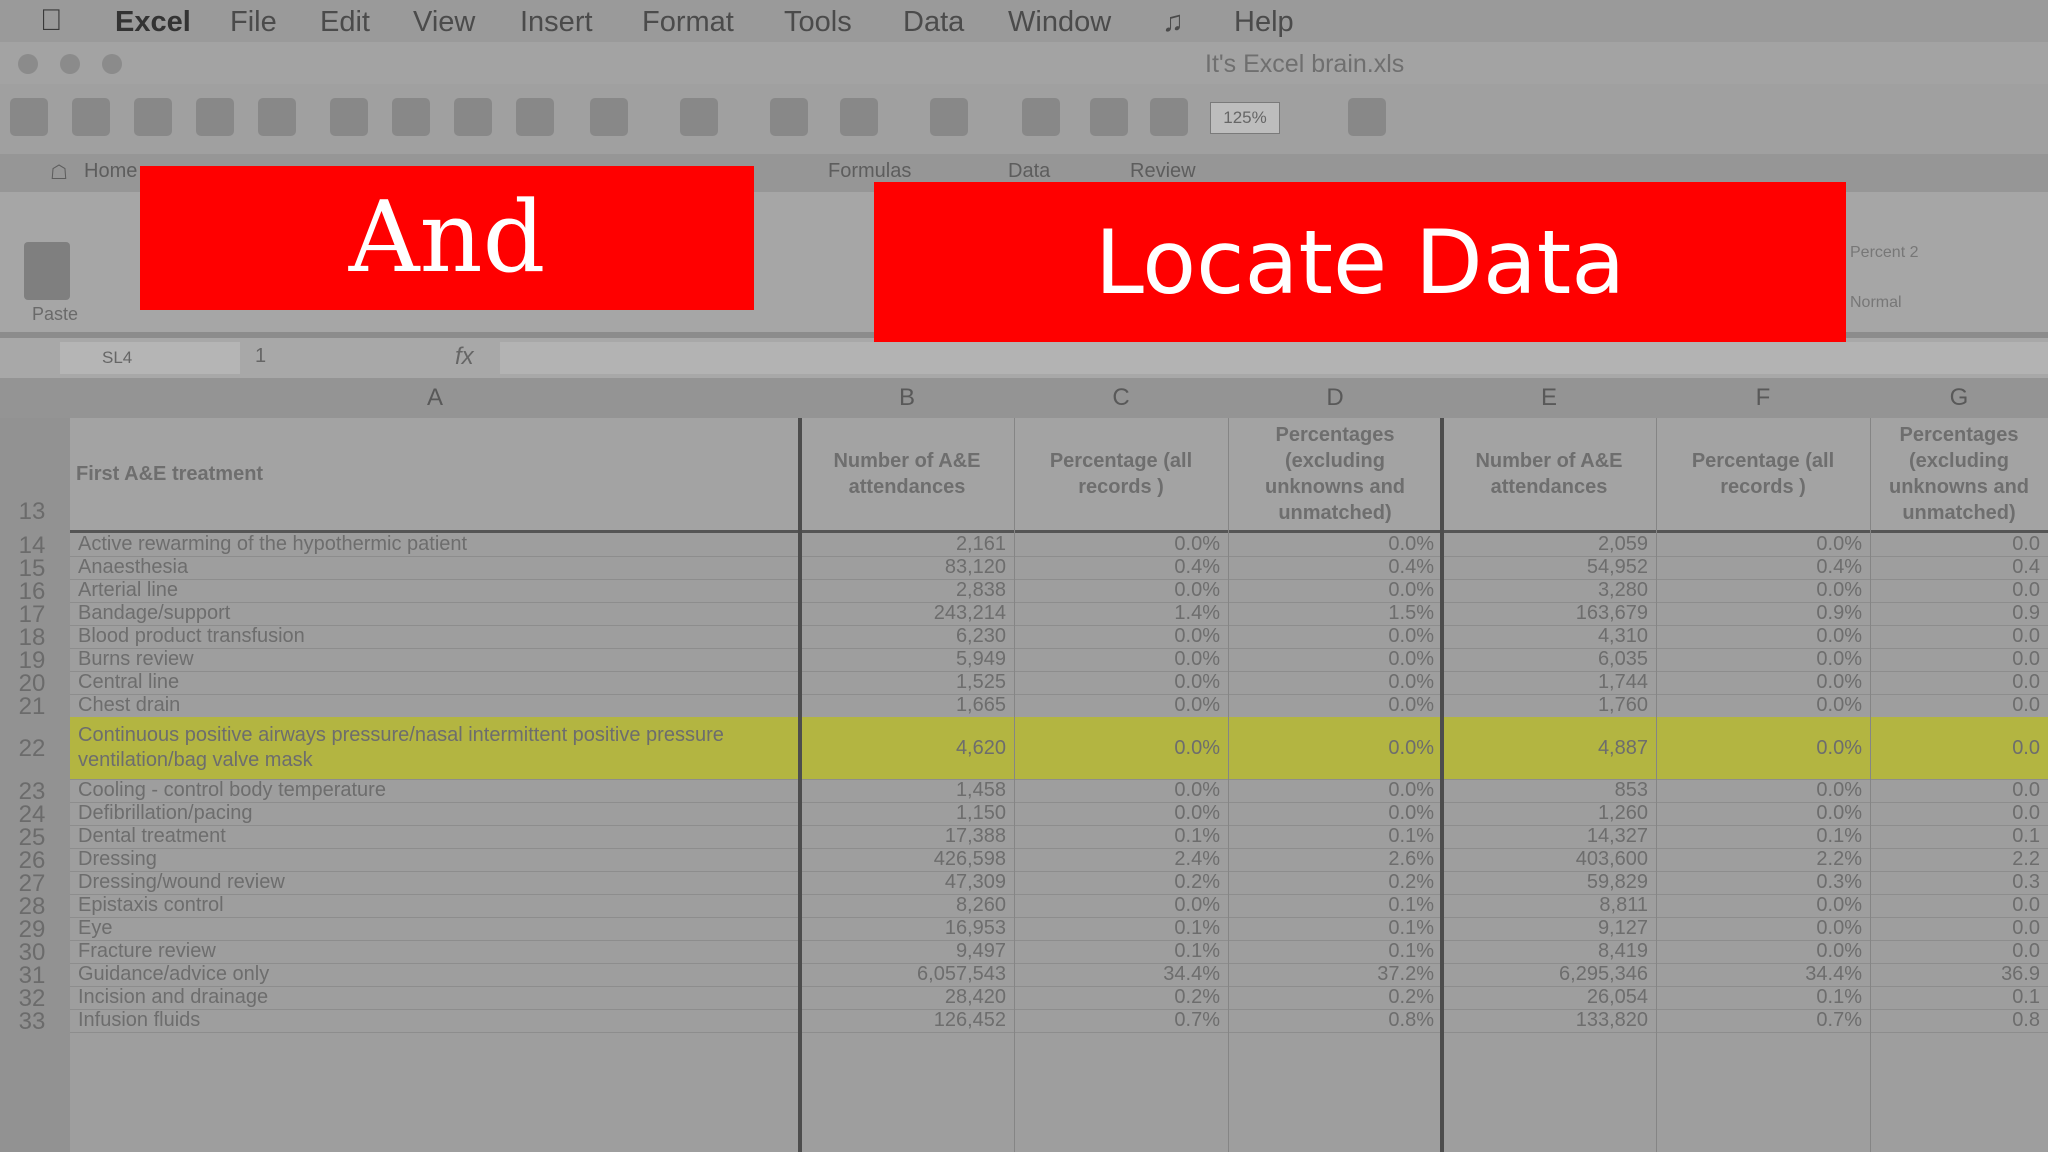 The image size is (2048, 1152). What do you see at coordinates (1959, 1020) in the screenshot?
I see `value-cell: 0.8` at bounding box center [1959, 1020].